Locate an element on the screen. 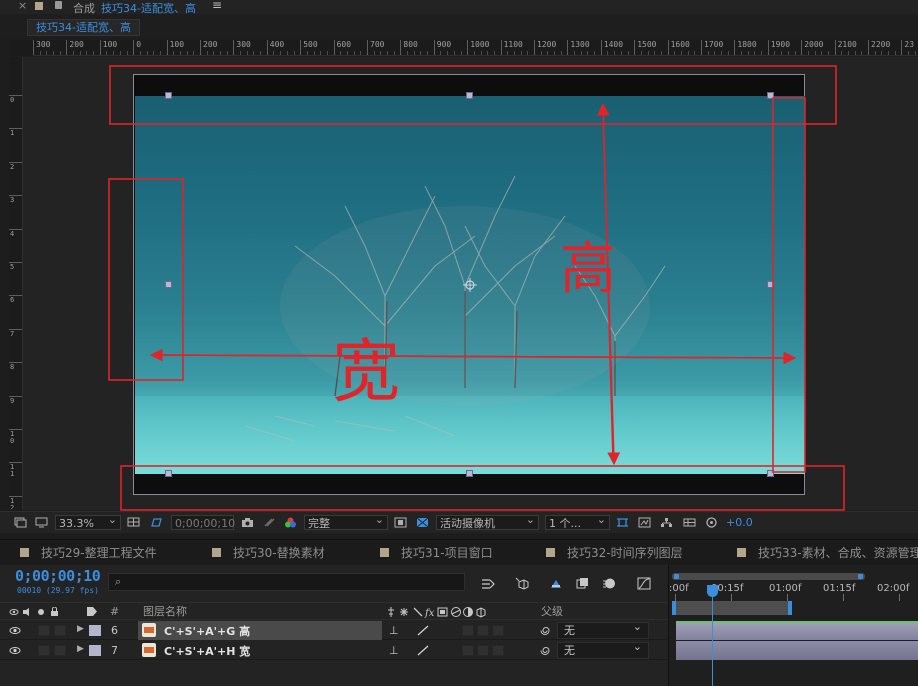 The width and height of the screenshot is (918, 686). panel-menu-icon: ≡ is located at coordinates (217, 6).